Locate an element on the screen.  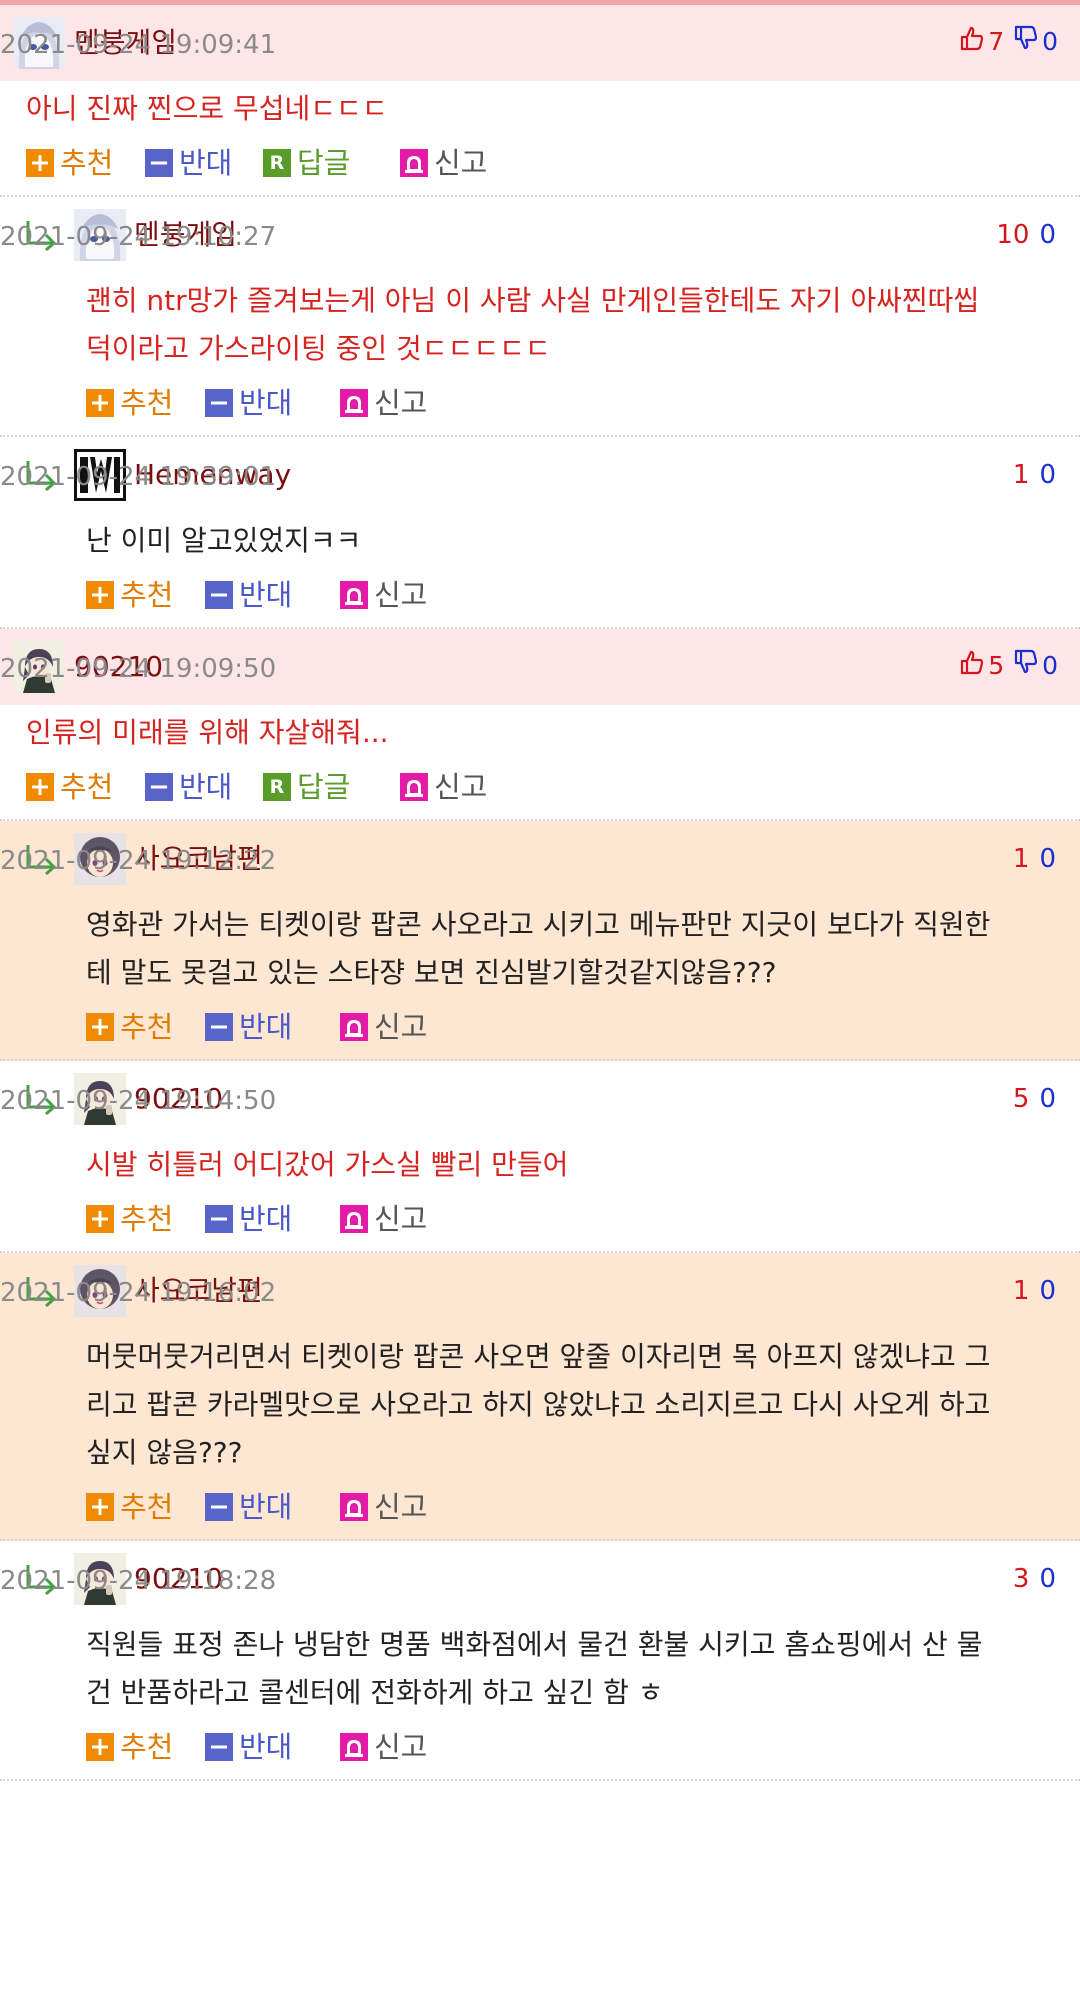
comment-body: 아니 진짜 찐으로 무섭네ㄷㄷㄷ is located at coordinates (540, 107).